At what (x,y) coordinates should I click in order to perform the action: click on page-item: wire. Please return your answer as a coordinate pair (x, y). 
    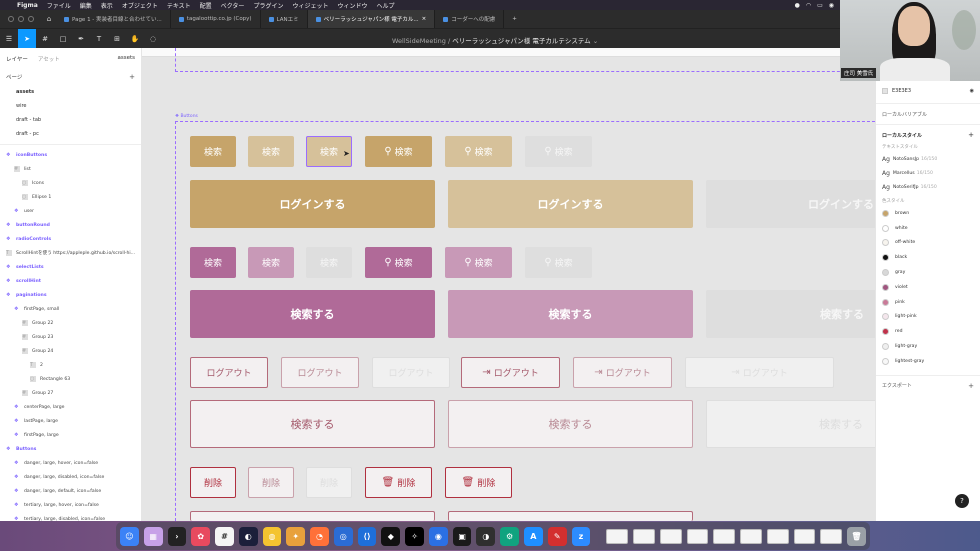
    Looking at the image, I should click on (70, 106).